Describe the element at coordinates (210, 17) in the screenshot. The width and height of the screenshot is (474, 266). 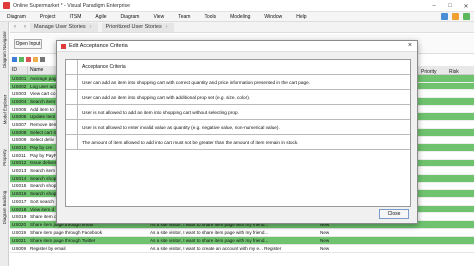
I see `menu-item-tools: Tools` at that location.